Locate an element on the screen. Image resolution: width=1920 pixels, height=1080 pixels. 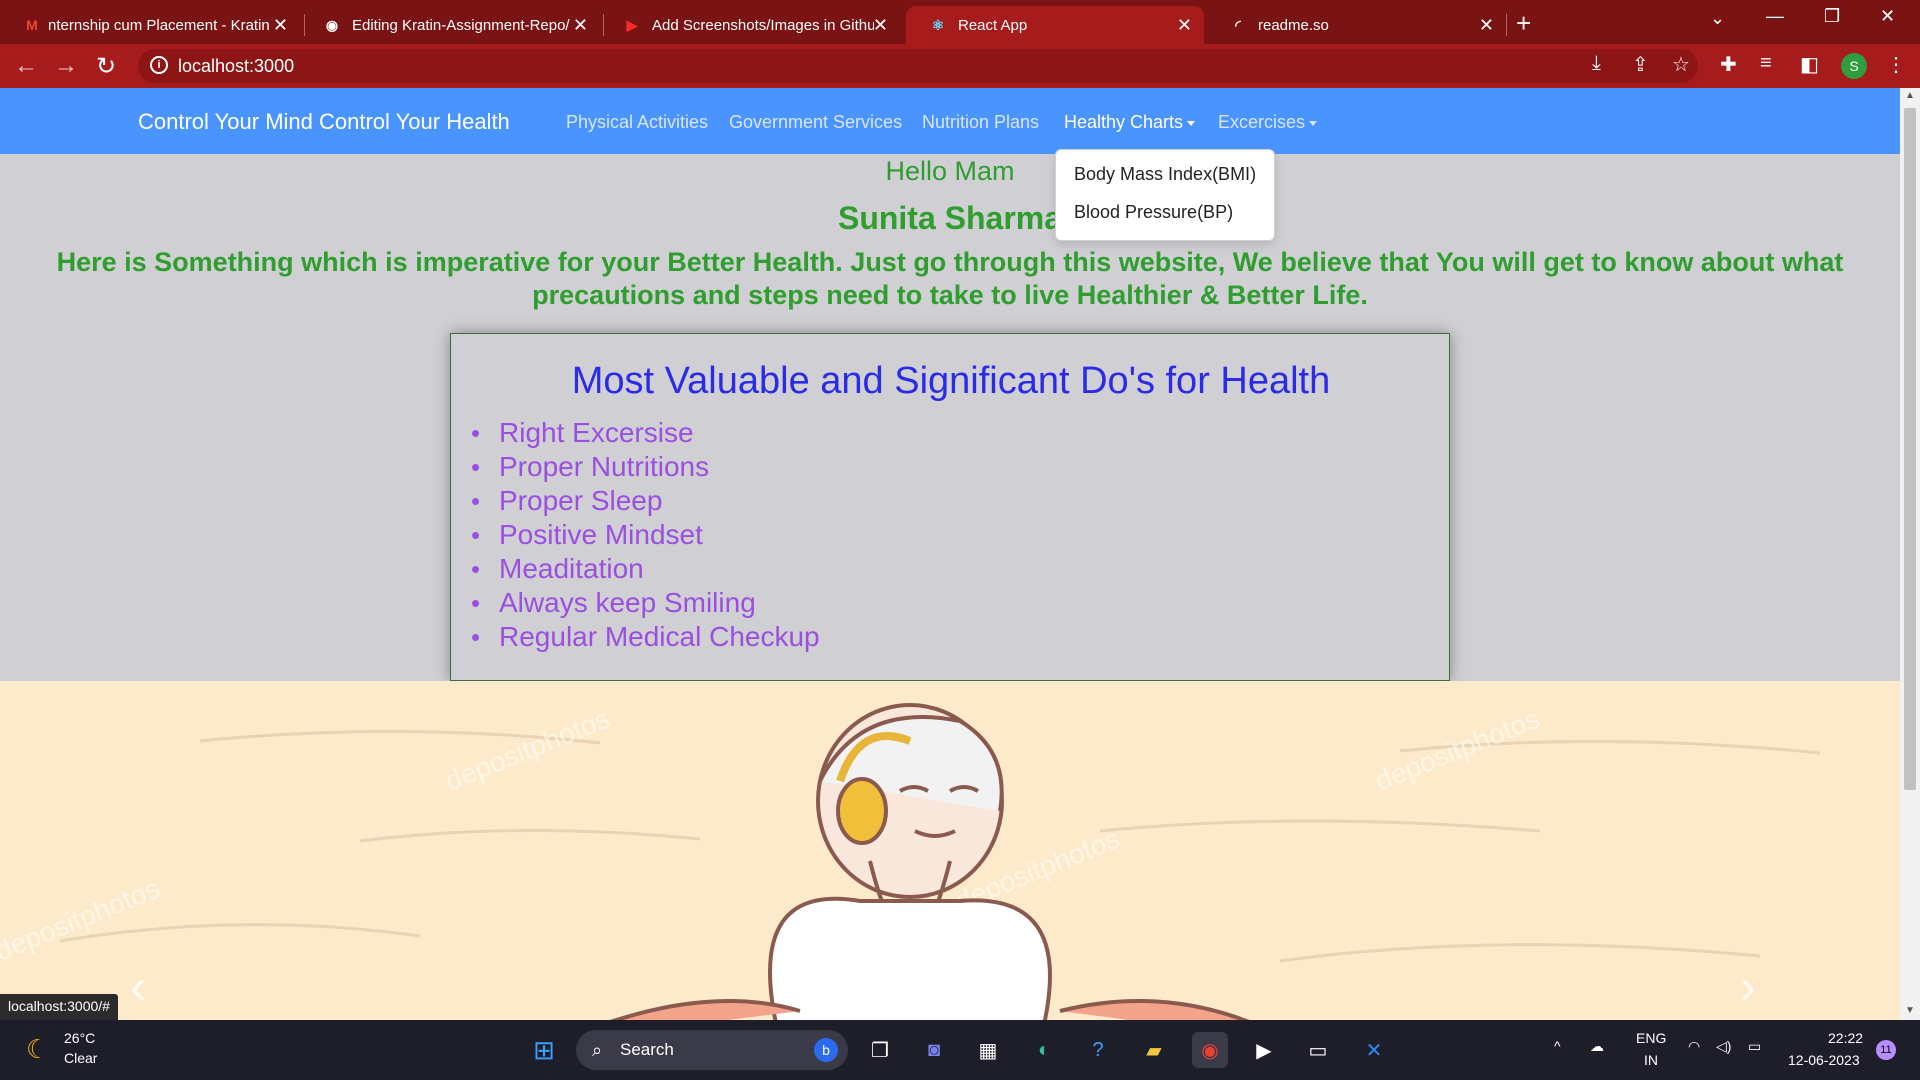
onedrive-cloud-icon: ☁ is located at coordinates (1597, 1046).